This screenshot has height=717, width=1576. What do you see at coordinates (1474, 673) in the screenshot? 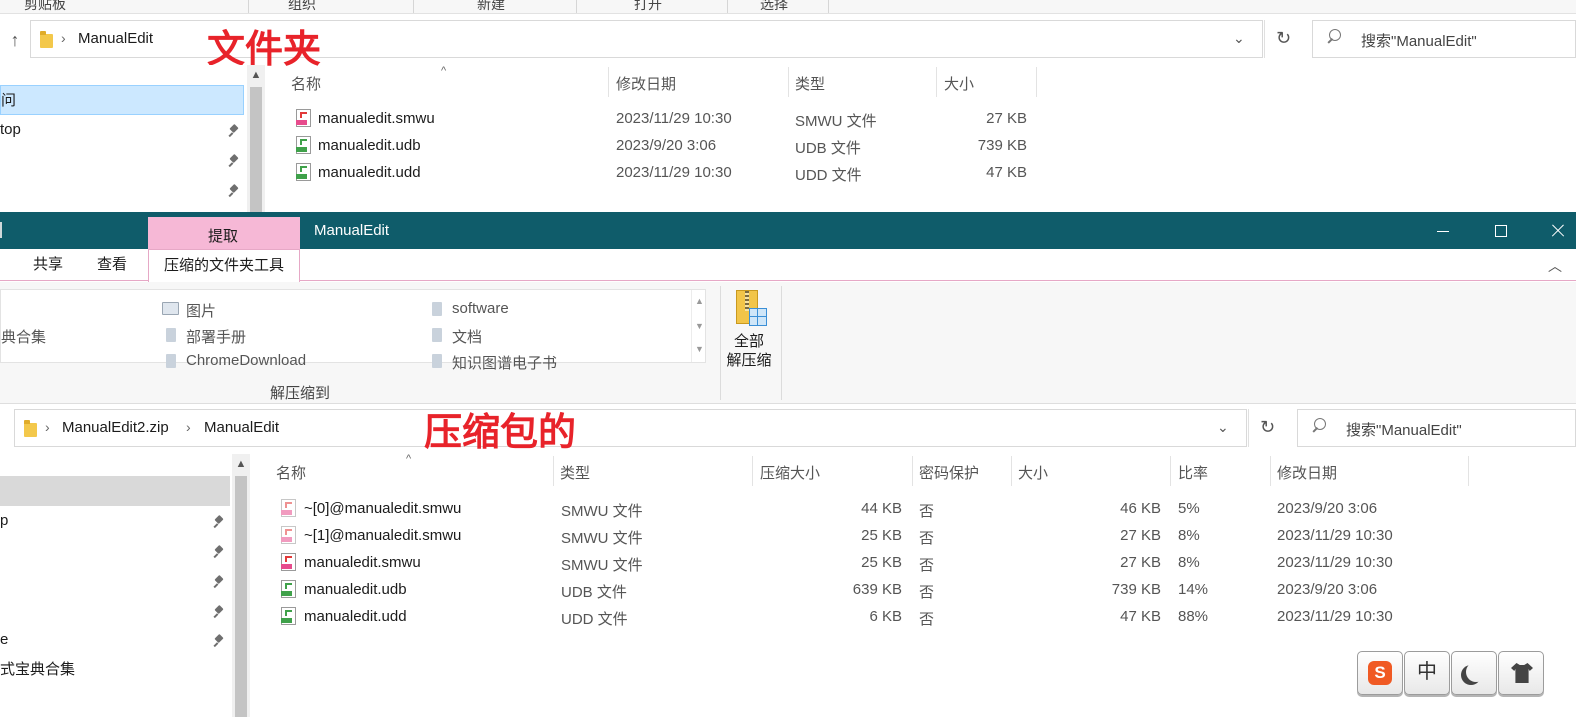
I see `moon-icon` at bounding box center [1474, 673].